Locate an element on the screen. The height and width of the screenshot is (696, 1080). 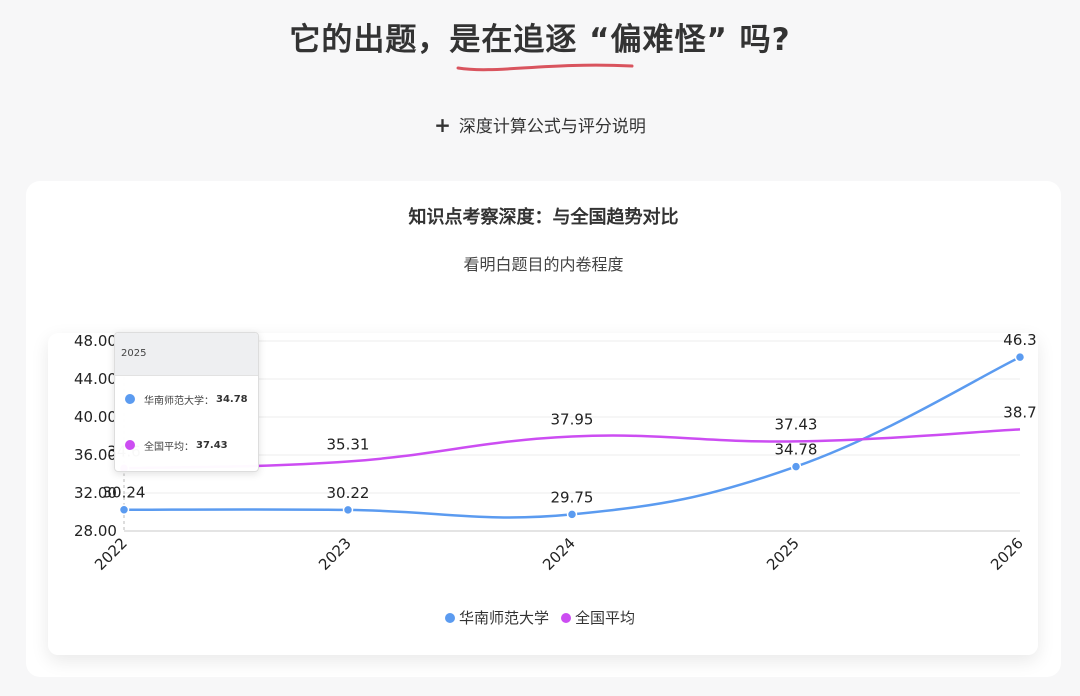
tooltip-dot-school is located at coordinates (130, 399).